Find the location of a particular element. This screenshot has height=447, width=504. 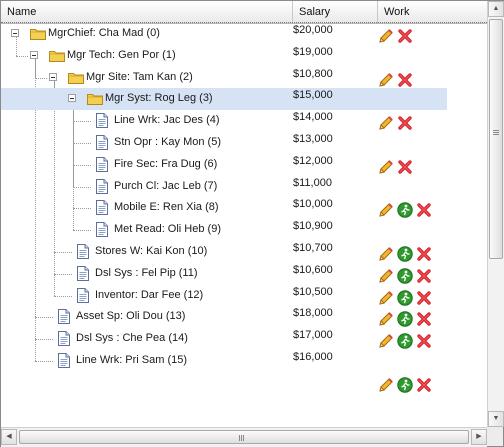

table-row: MgrChief: Cha Mad (0) $20,000 is located at coordinates (244, 34).